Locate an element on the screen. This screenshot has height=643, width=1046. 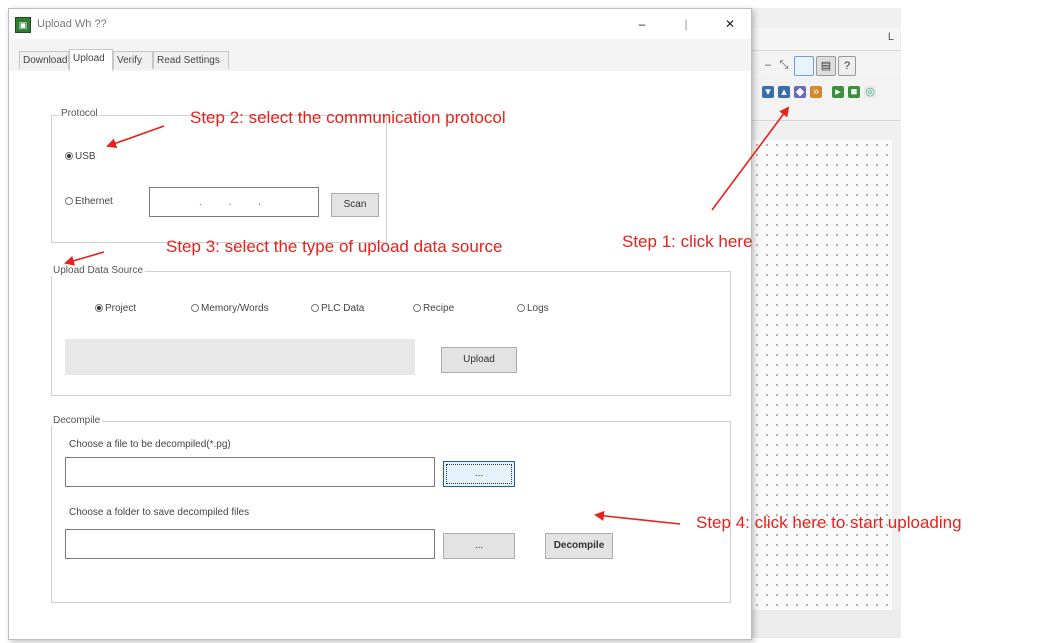
source-project-dot is located at coordinates (99, 308).